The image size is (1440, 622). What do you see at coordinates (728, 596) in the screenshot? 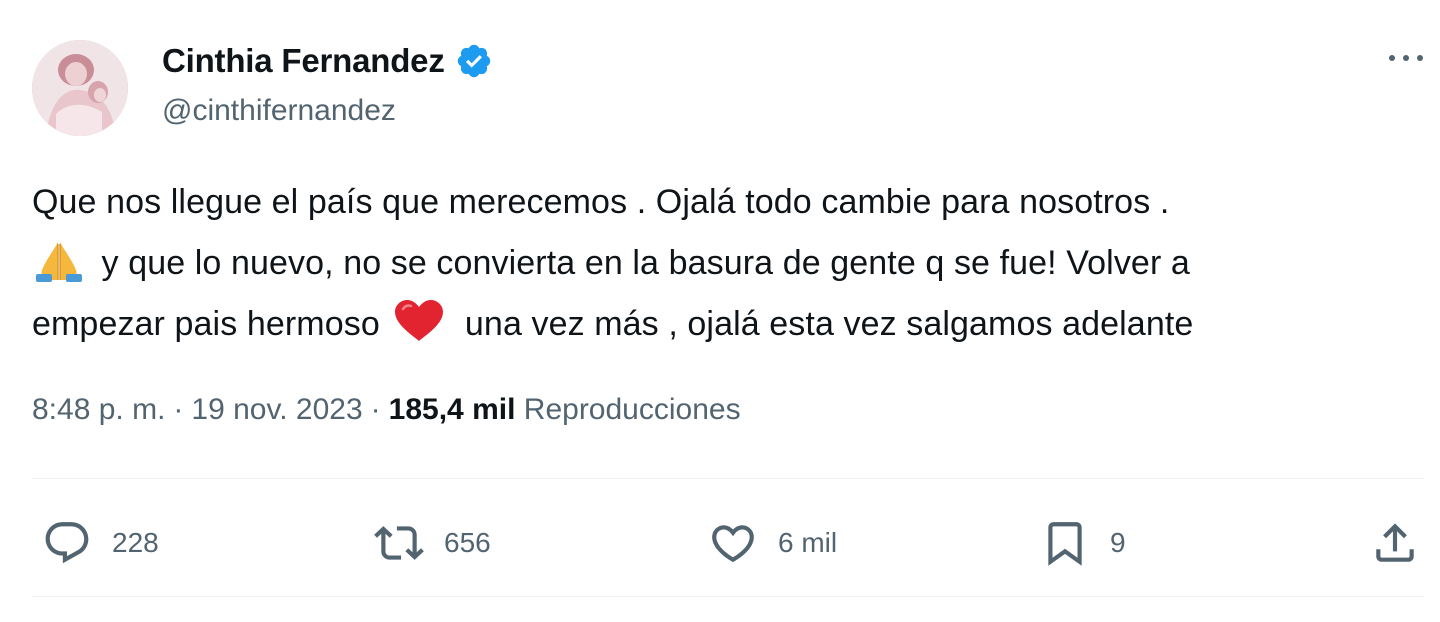
I see `divider-bottom` at bounding box center [728, 596].